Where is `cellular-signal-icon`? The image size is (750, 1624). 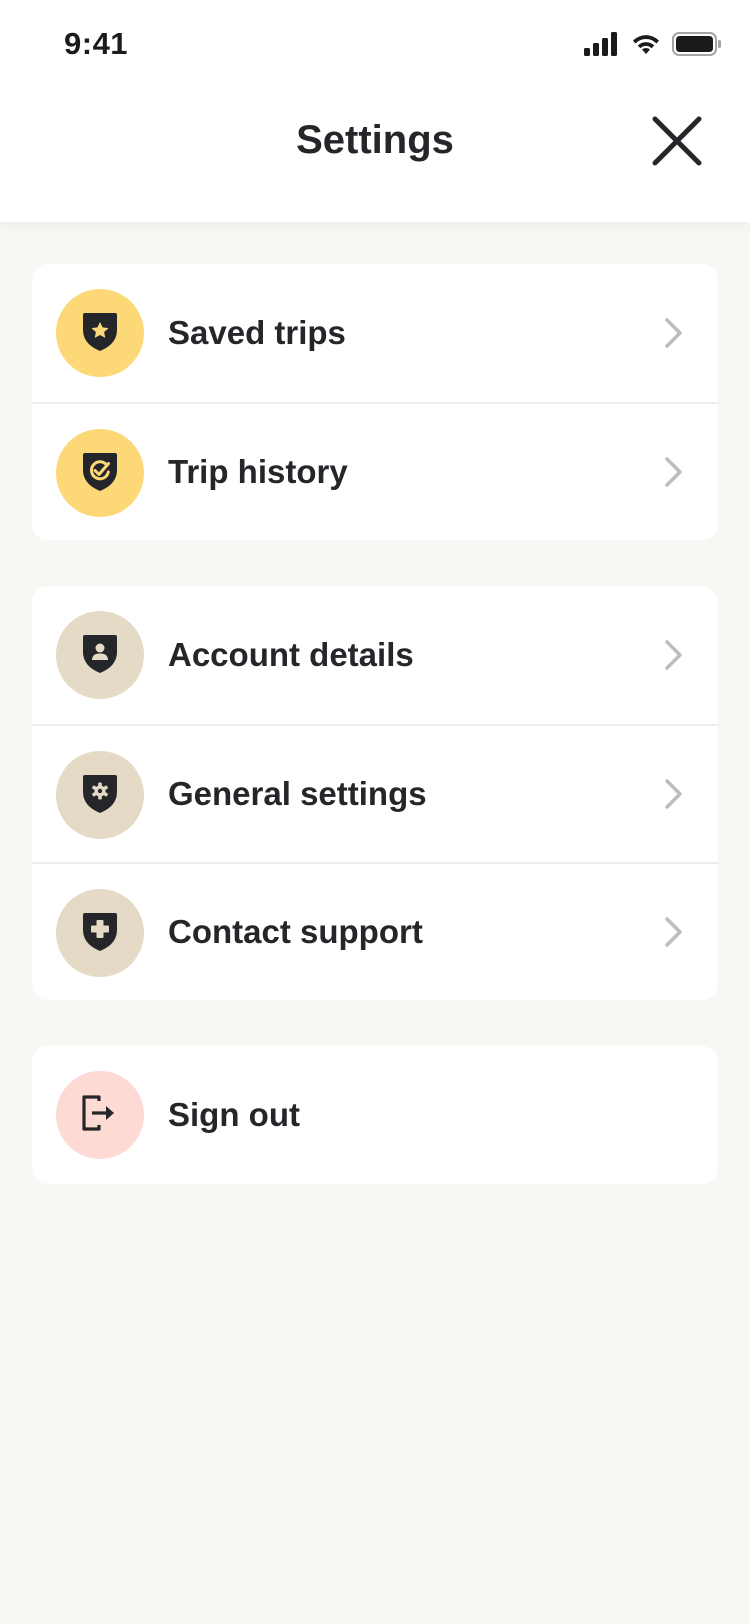 cellular-signal-icon is located at coordinates (602, 46).